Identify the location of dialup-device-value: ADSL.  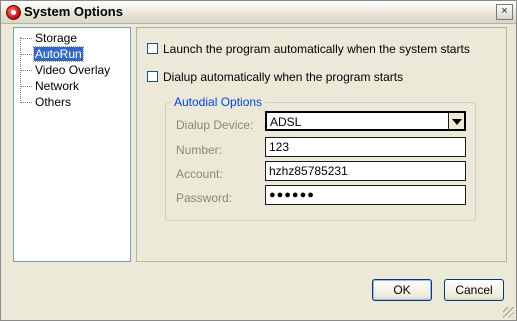
(286, 122).